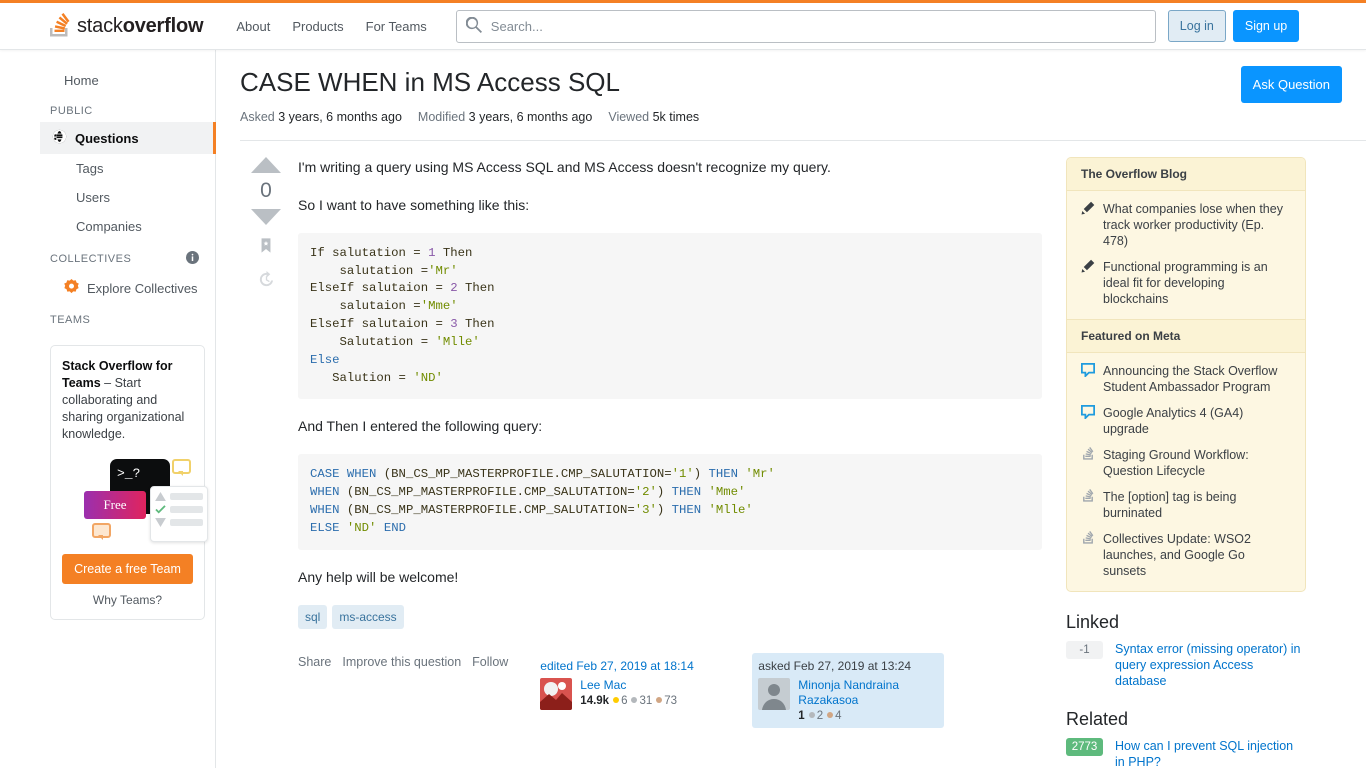  I want to click on viewed-stat: Viewed 5k times, so click(654, 116).